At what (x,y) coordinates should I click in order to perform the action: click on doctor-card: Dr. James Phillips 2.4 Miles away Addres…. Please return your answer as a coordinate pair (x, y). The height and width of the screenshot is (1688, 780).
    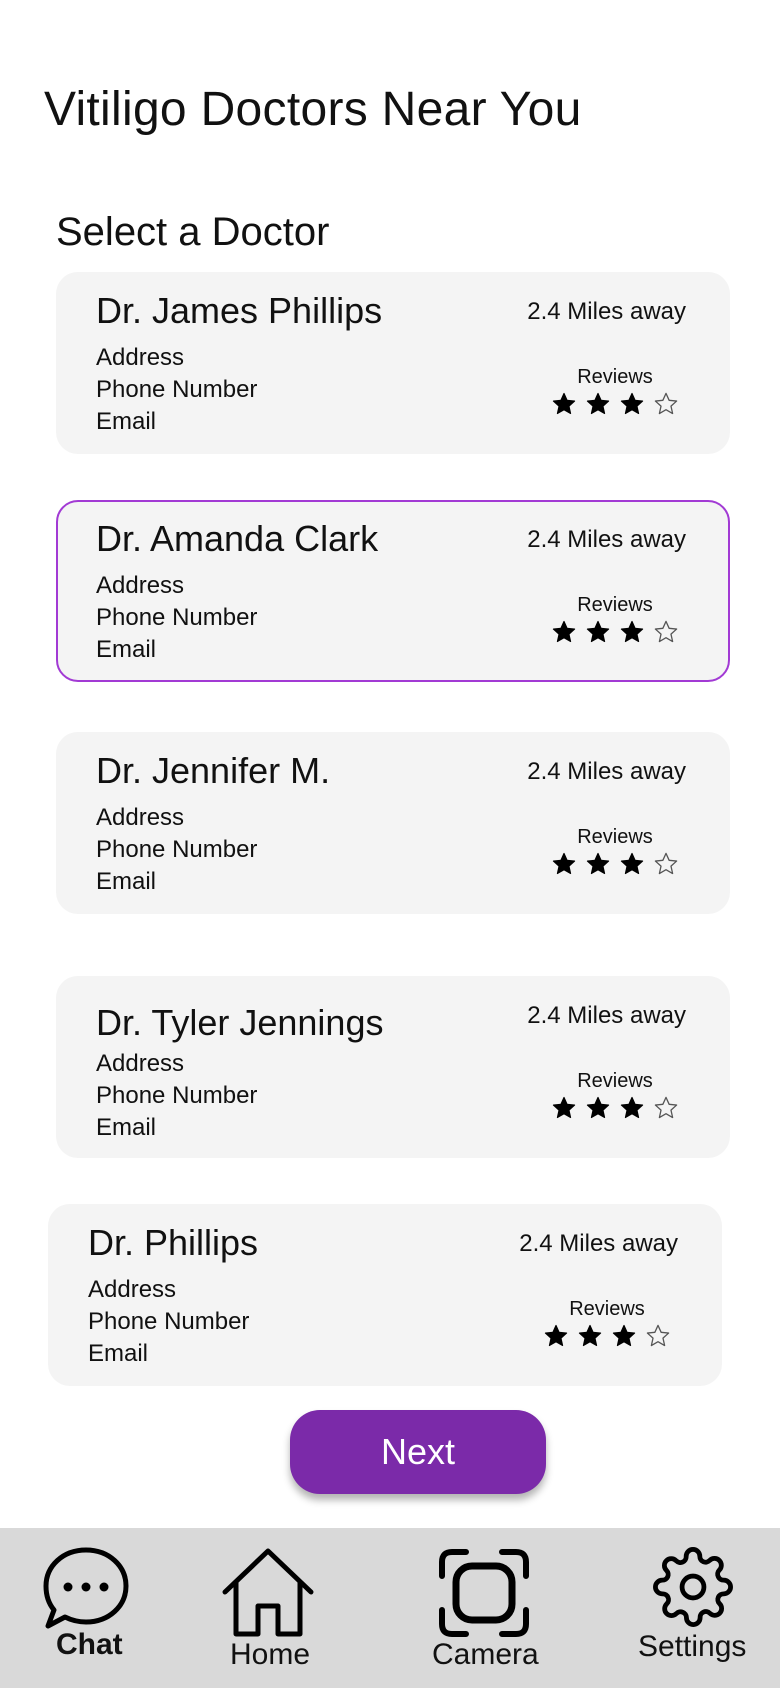
    Looking at the image, I should click on (393, 363).